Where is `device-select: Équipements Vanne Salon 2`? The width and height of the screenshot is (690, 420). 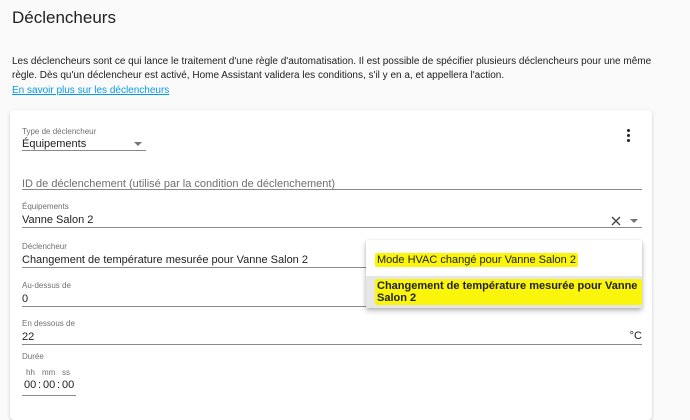
device-select: Équipements Vanne Salon 2 is located at coordinates (332, 215).